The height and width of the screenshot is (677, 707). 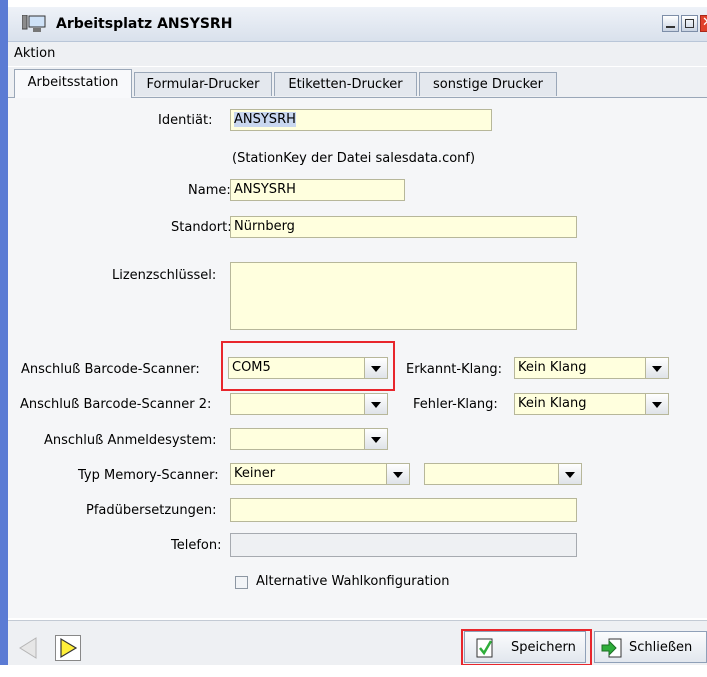 I want to click on highlight-box-scanner, so click(x=308, y=366).